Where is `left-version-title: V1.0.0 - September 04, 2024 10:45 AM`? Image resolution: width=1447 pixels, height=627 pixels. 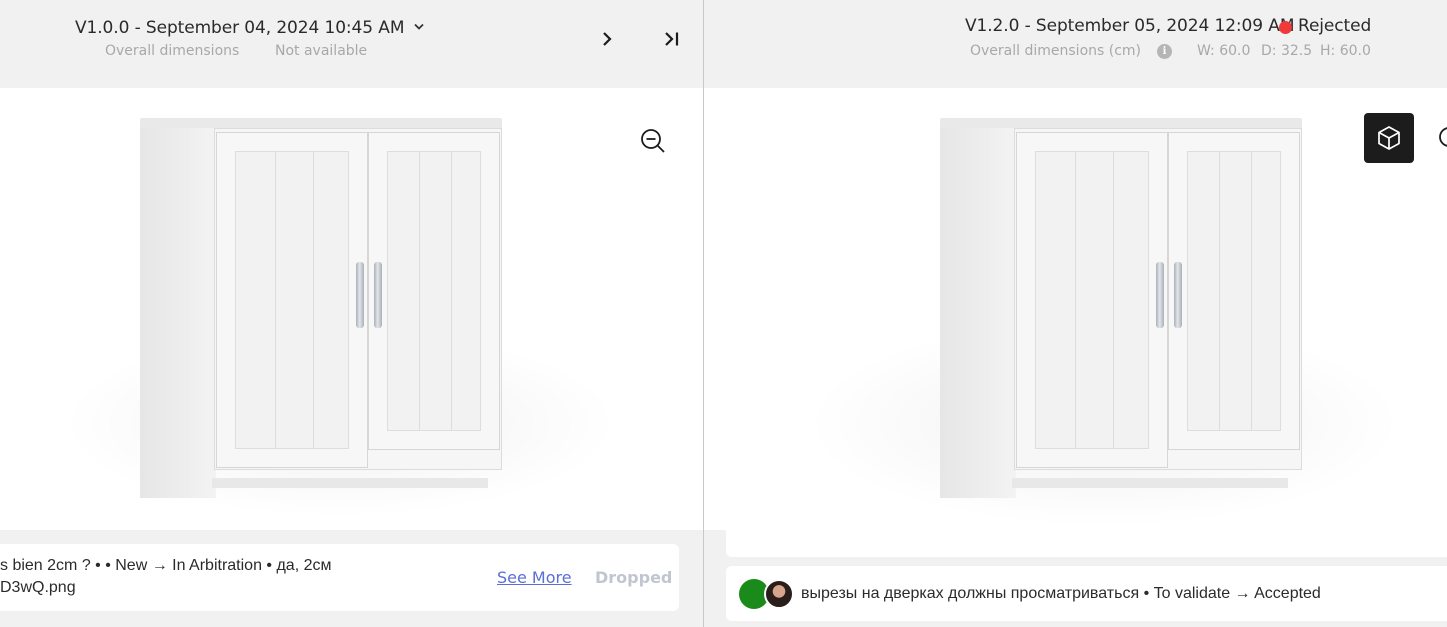
left-version-title: V1.0.0 - September 04, 2024 10:45 AM is located at coordinates (249, 27).